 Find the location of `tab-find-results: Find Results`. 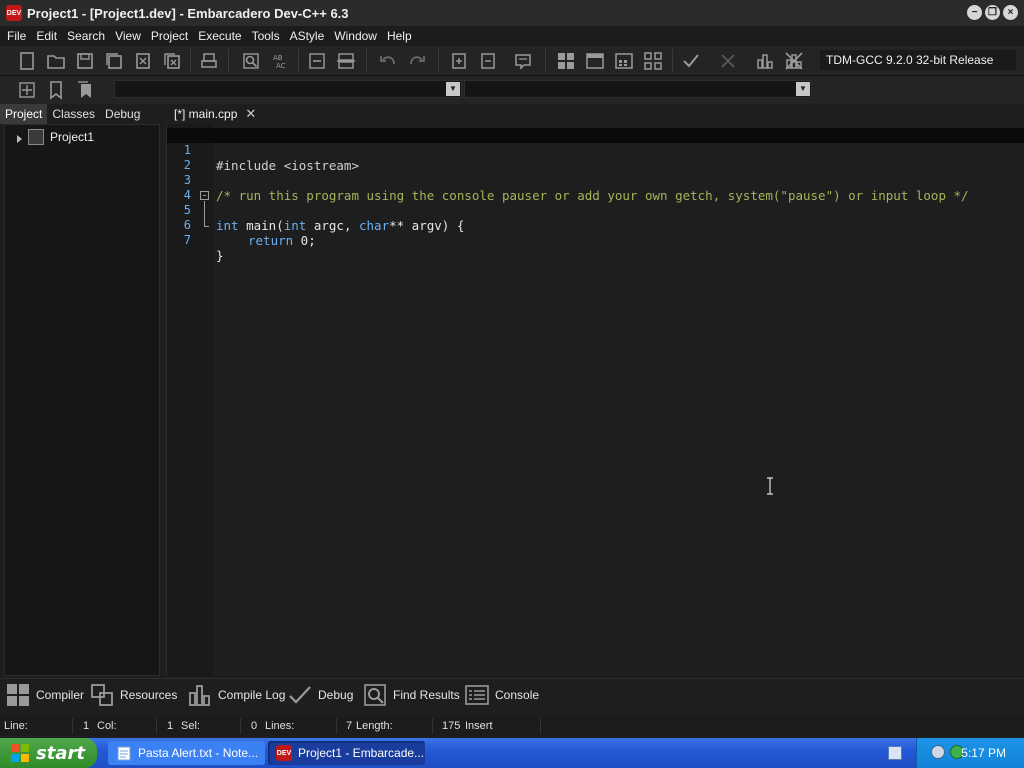

tab-find-results: Find Results is located at coordinates (411, 695).